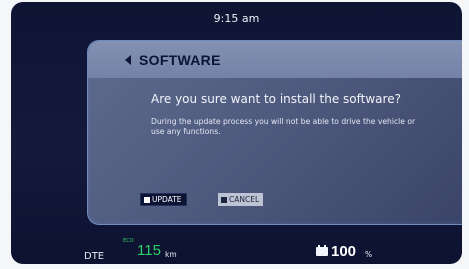 The height and width of the screenshot is (269, 469). What do you see at coordinates (275, 59) in the screenshot?
I see `dialog-header: SOFTWARE` at bounding box center [275, 59].